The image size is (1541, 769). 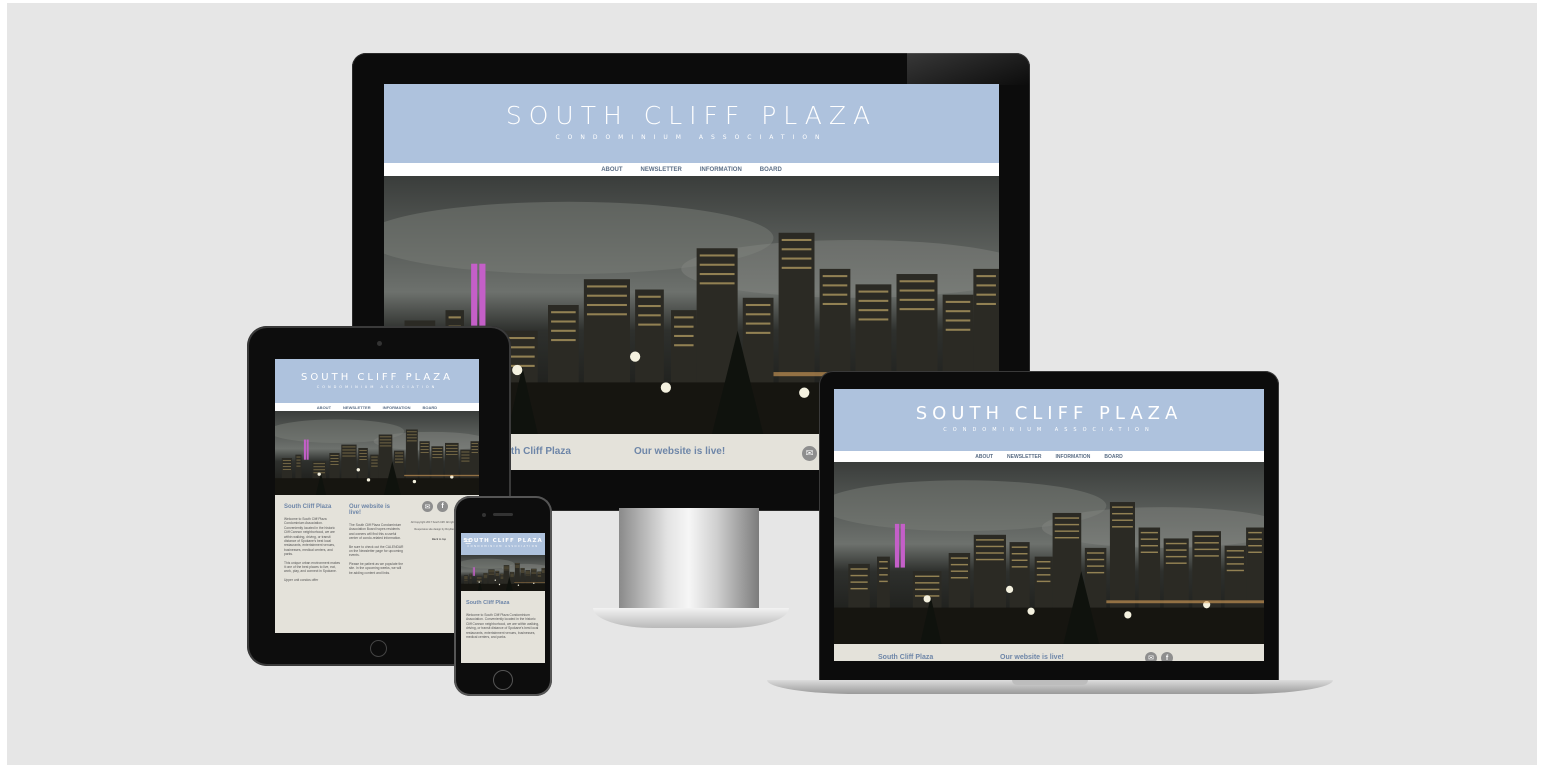 What do you see at coordinates (430, 407) in the screenshot?
I see `tablet-nav-board: BOARD` at bounding box center [430, 407].